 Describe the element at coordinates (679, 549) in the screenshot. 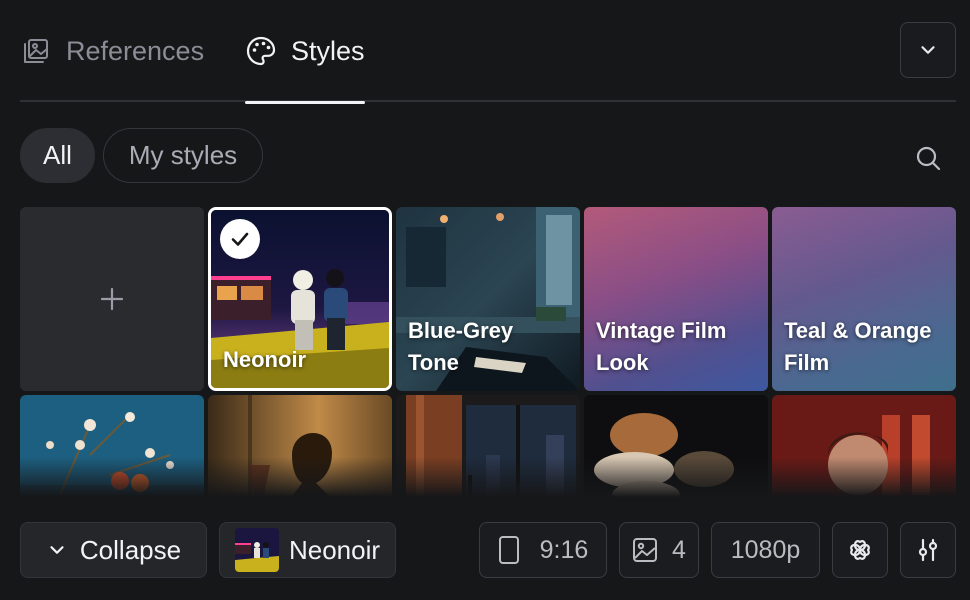

I see `image-count-value: 4` at that location.